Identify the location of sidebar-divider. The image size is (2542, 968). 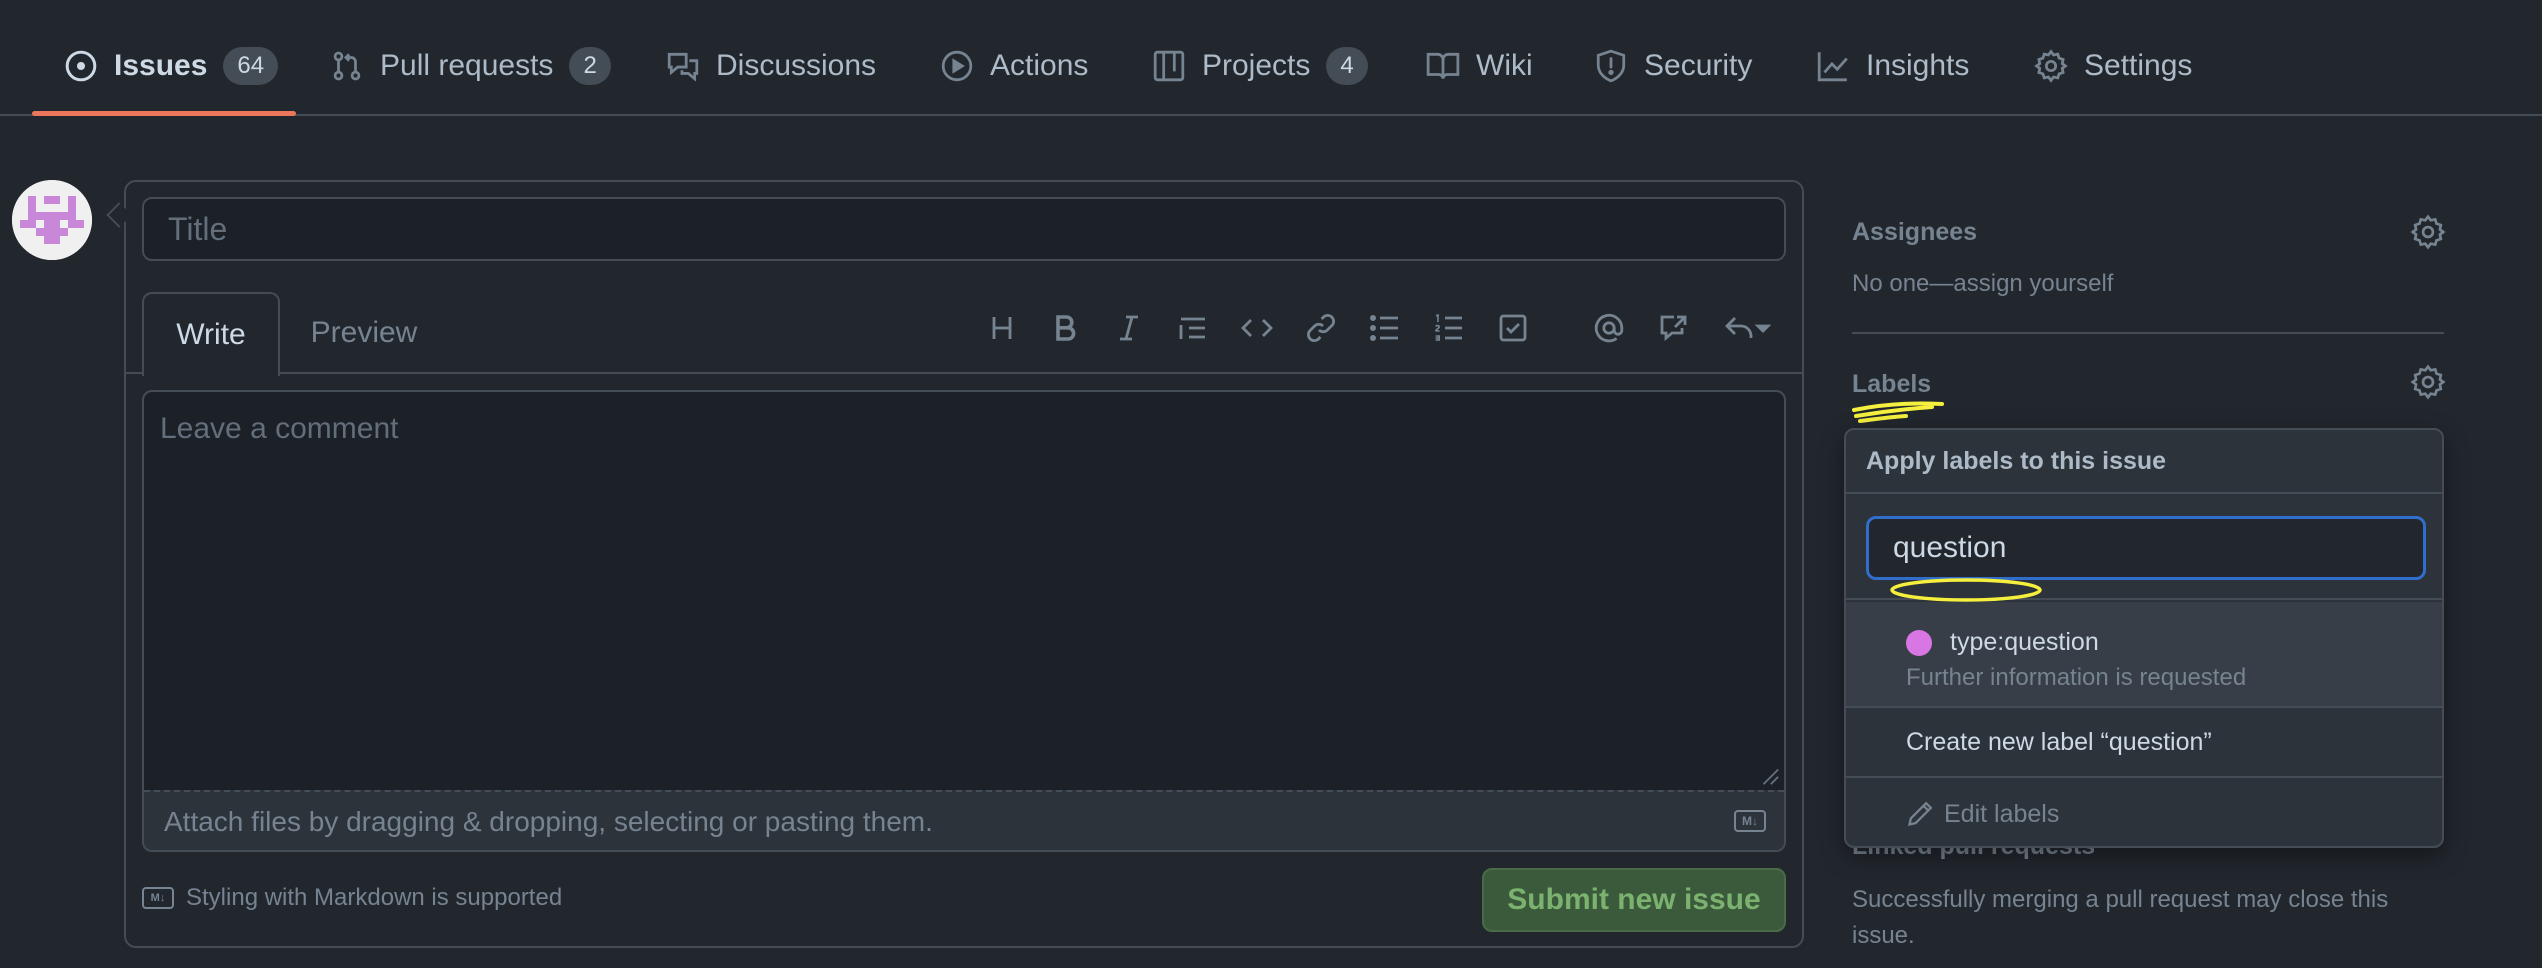
(2148, 333).